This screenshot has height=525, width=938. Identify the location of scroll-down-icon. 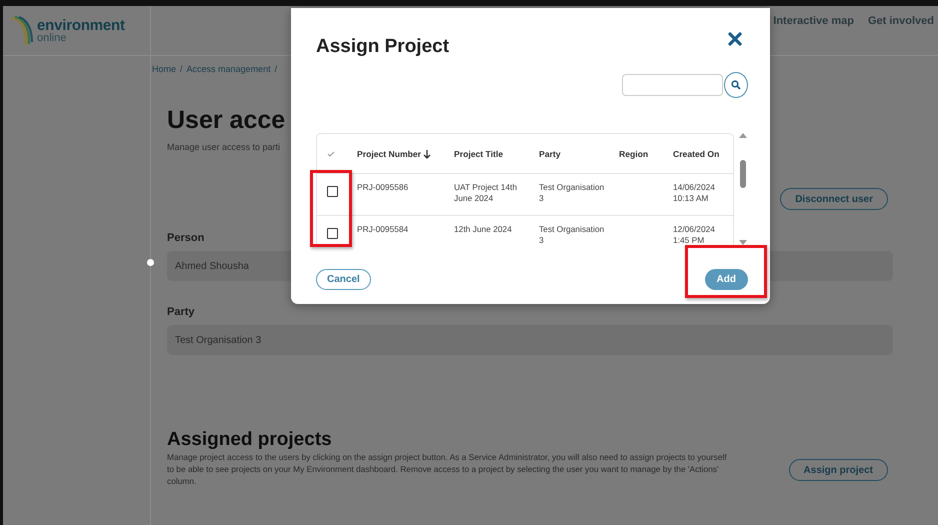
(743, 242).